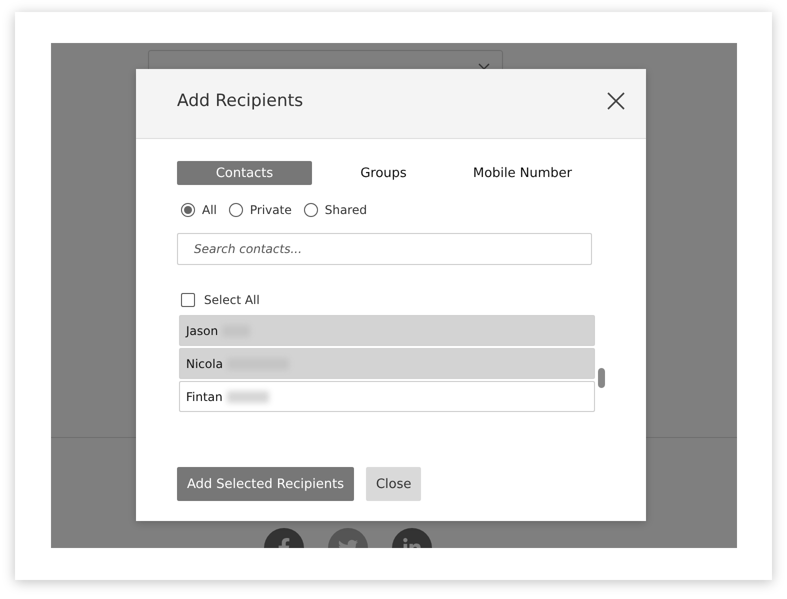 This screenshot has width=787, height=599. What do you see at coordinates (247, 396) in the screenshot?
I see `blurred-text` at bounding box center [247, 396].